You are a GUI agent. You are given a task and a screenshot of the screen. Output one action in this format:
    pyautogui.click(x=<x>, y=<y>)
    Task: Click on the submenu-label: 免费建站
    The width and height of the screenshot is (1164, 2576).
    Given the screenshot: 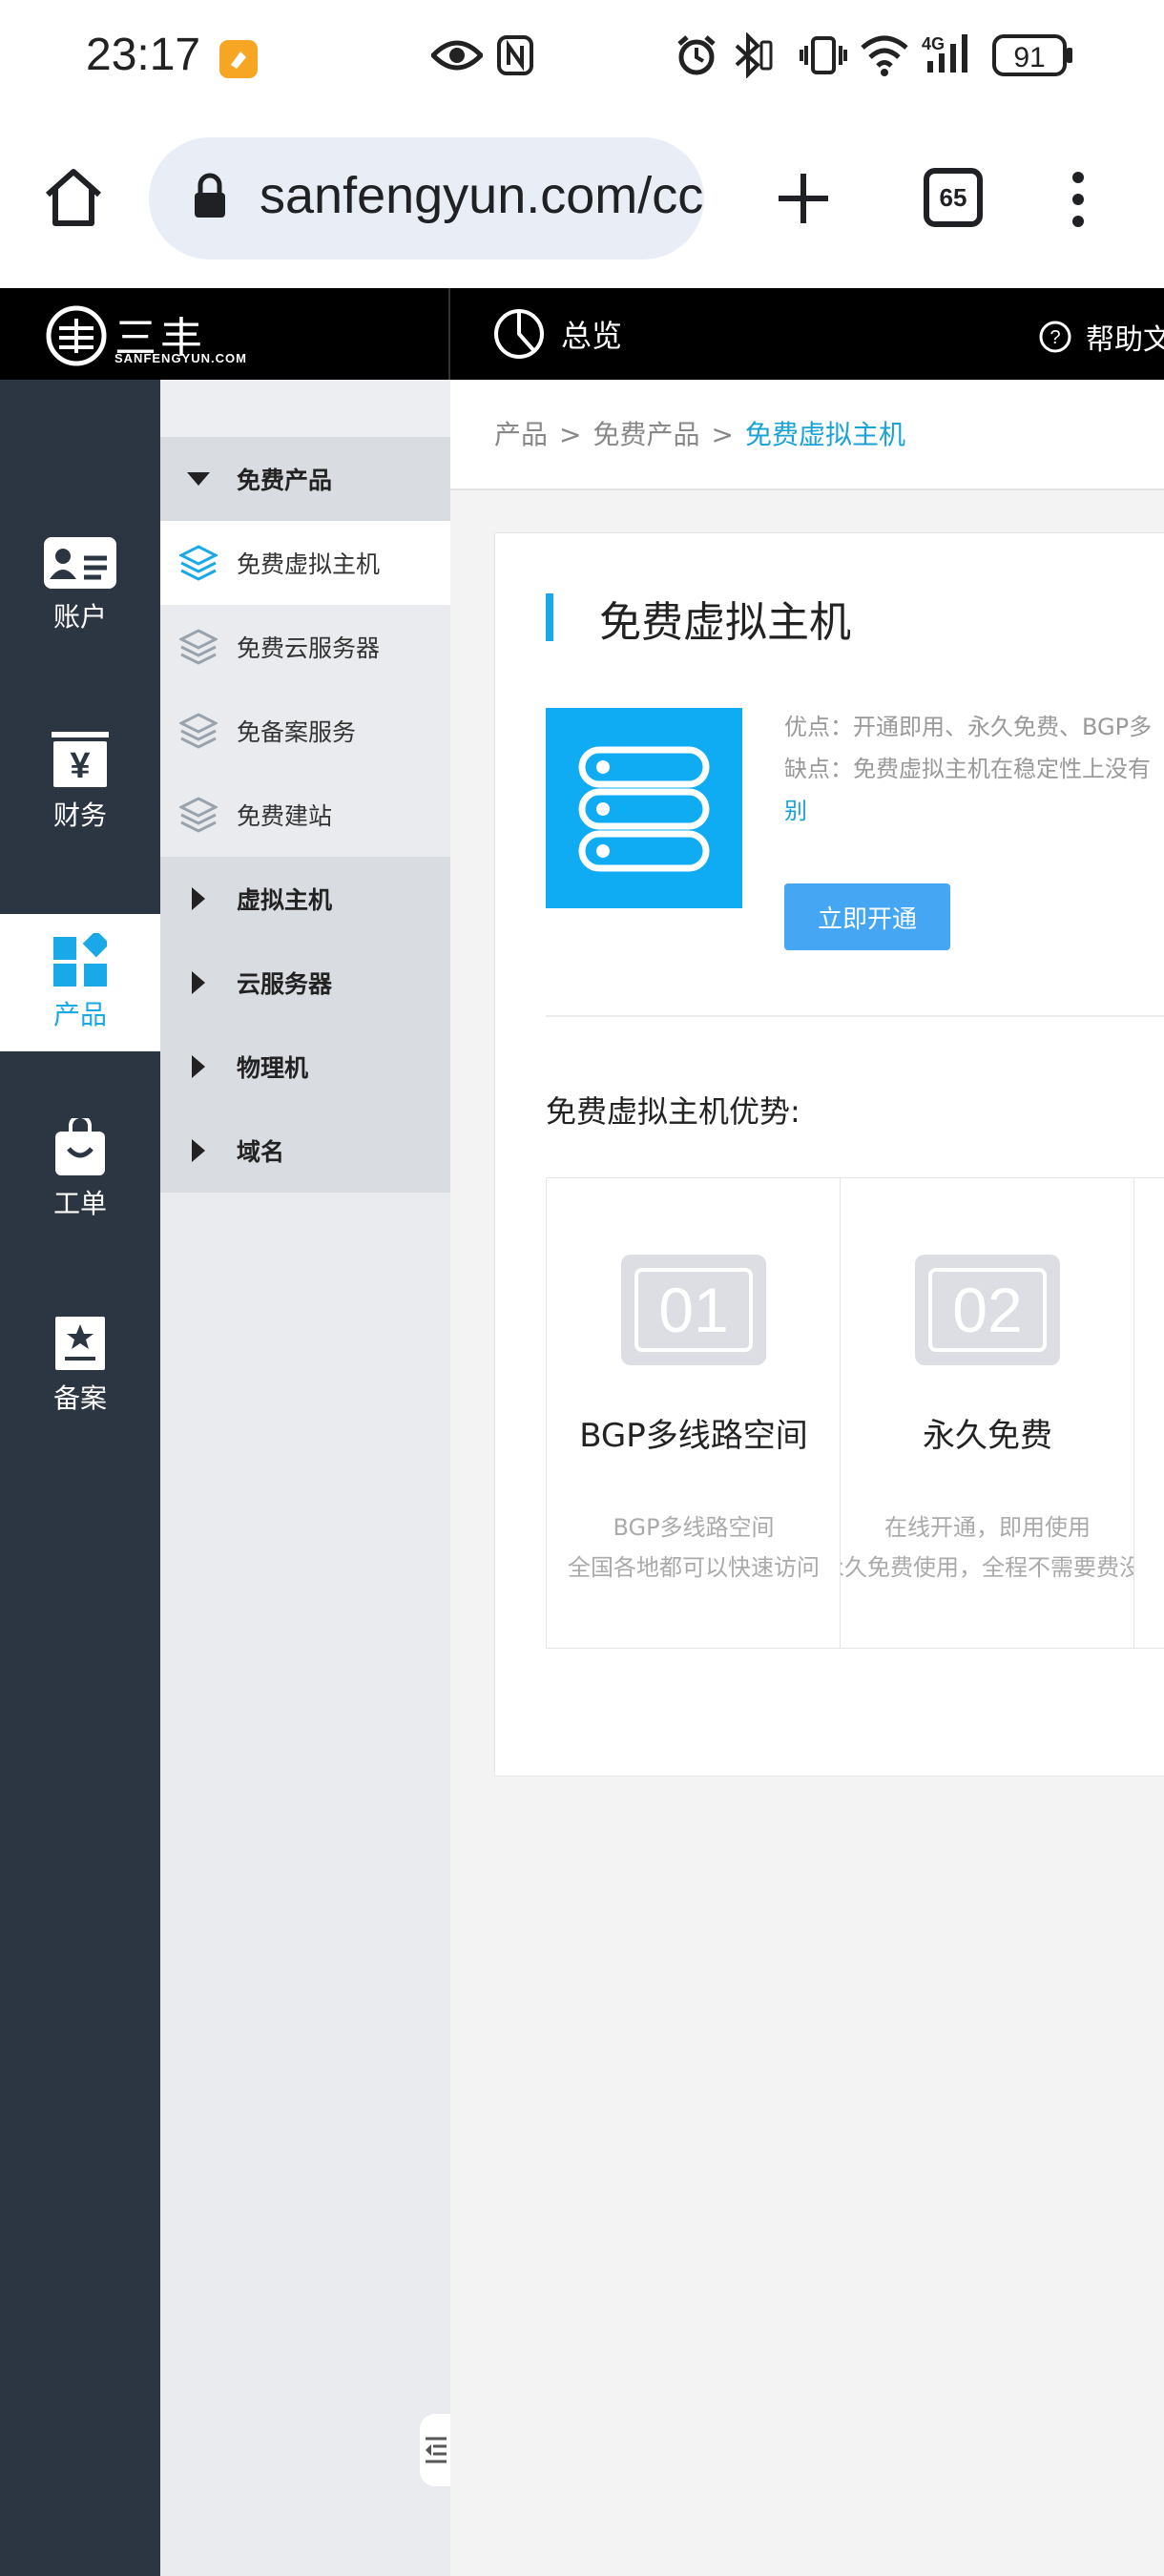 What is the action you would take?
    pyautogui.click(x=285, y=816)
    